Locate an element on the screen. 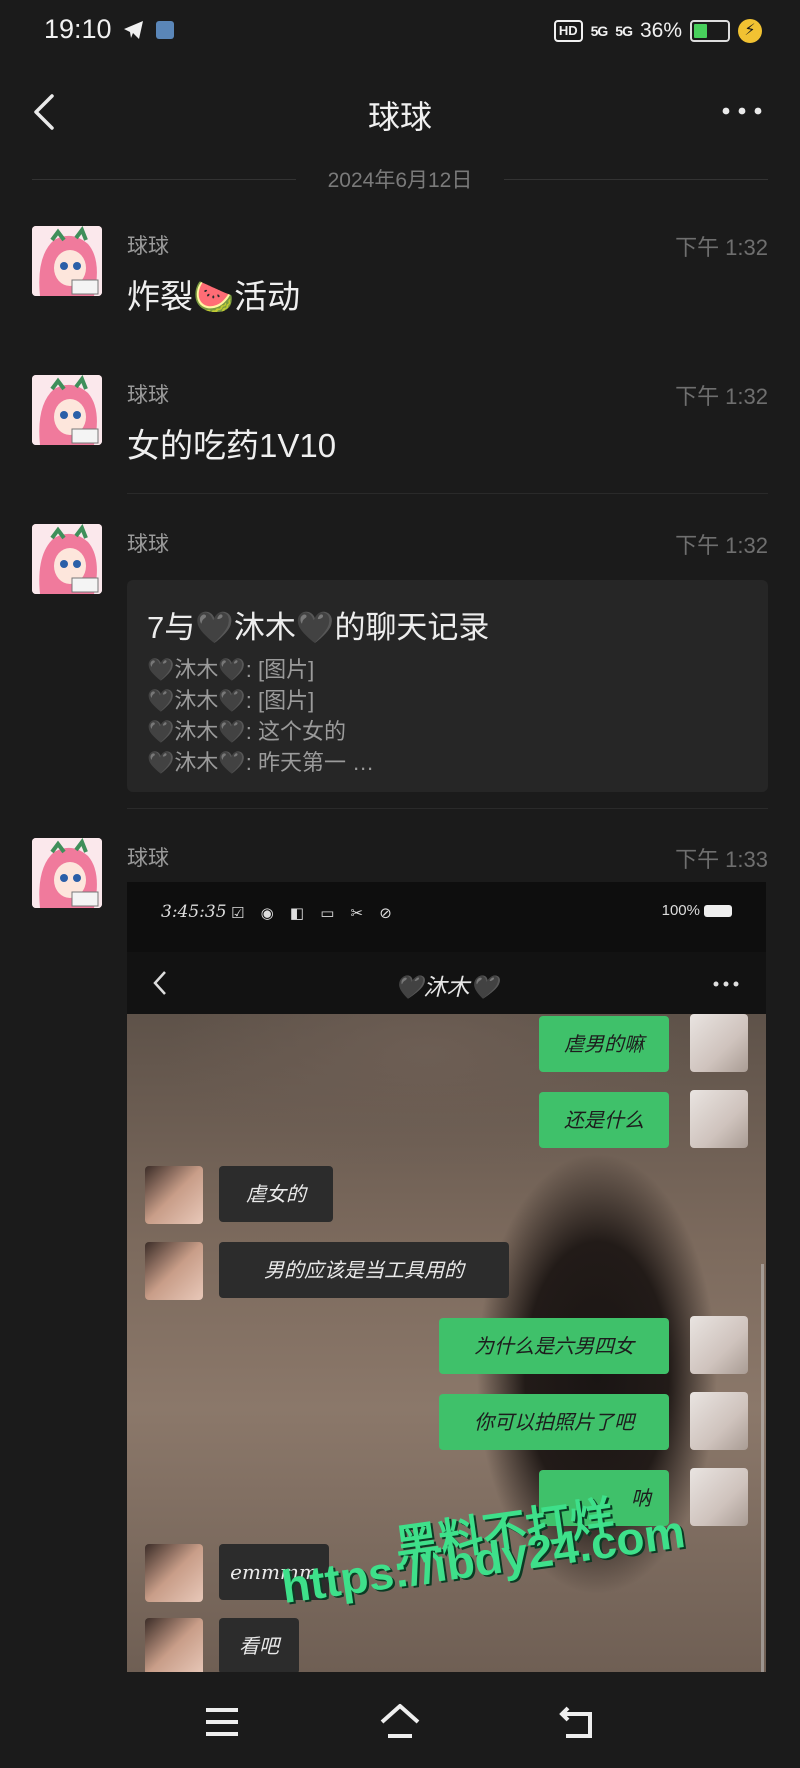 This screenshot has width=800, height=1768. signal-1-icon: 5G is located at coordinates (599, 31).